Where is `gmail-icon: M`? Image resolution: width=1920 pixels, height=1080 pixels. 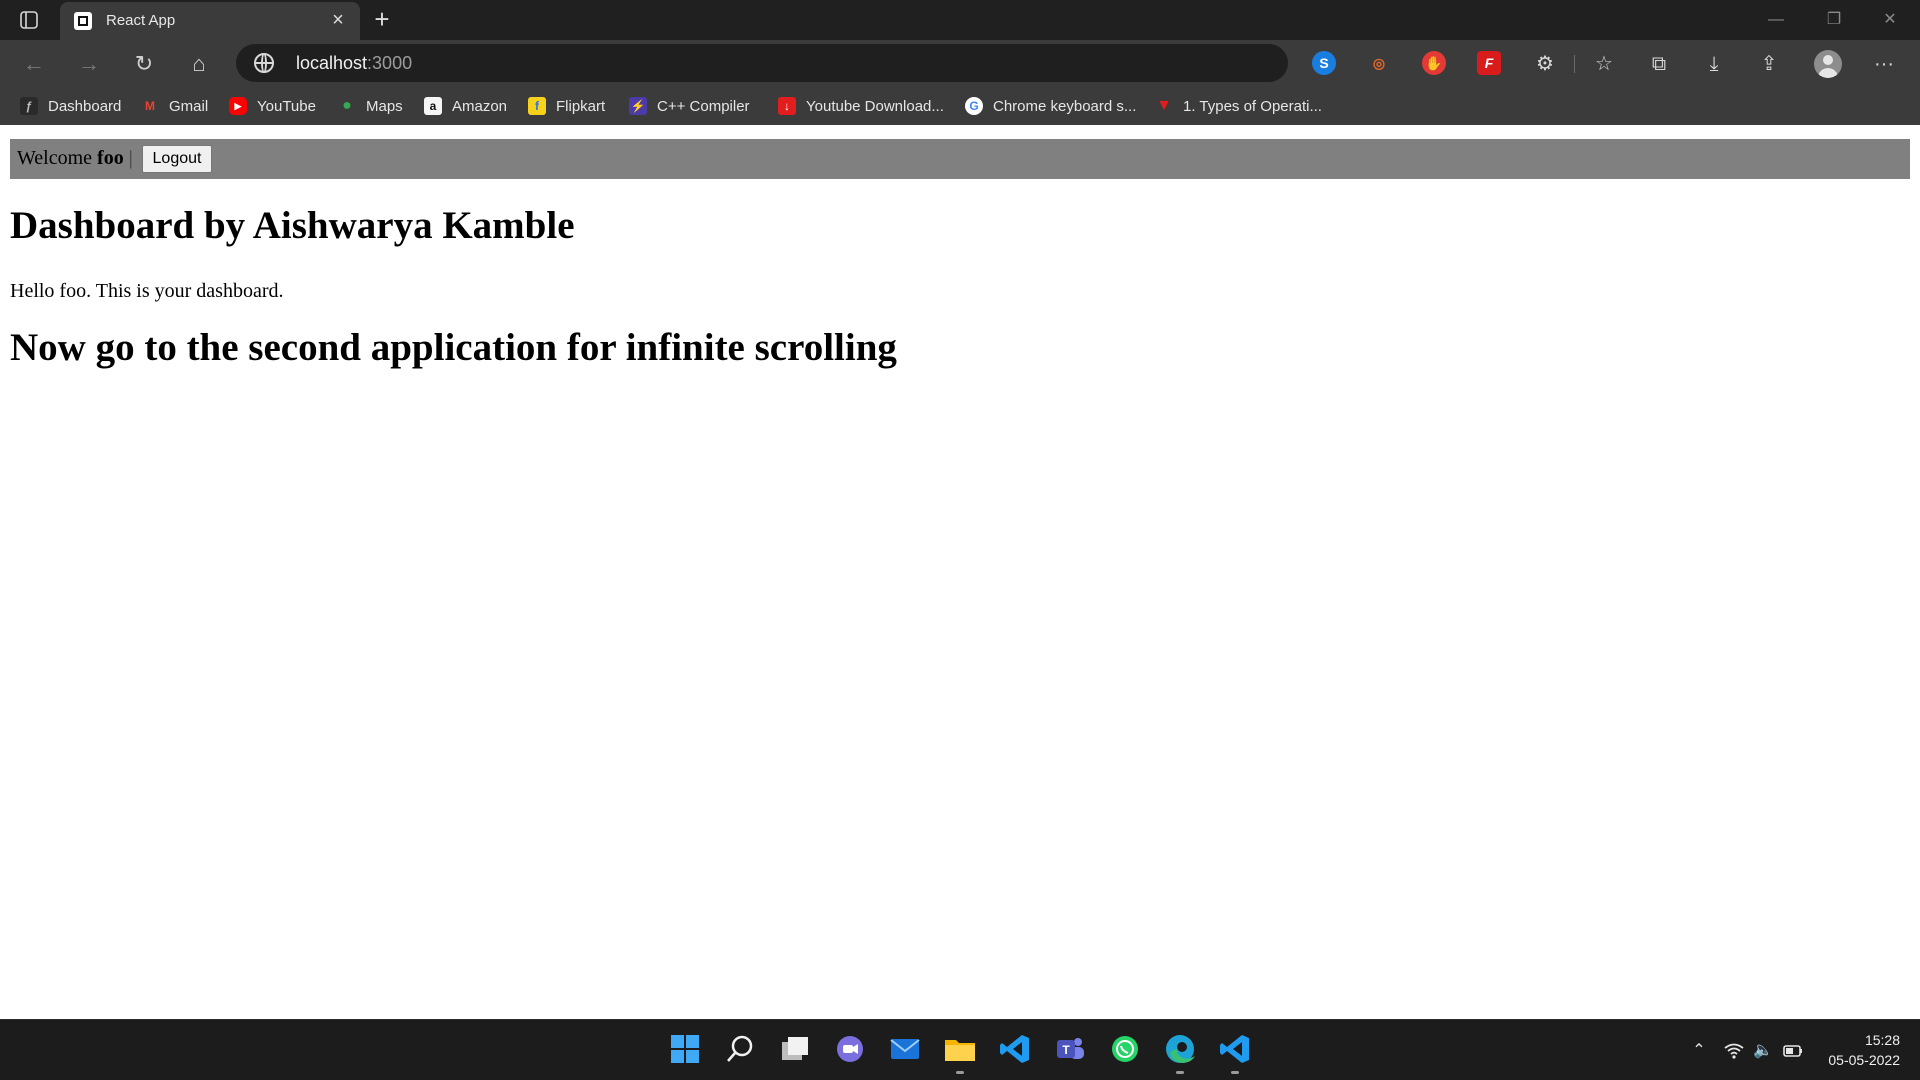
gmail-icon: M is located at coordinates (150, 106).